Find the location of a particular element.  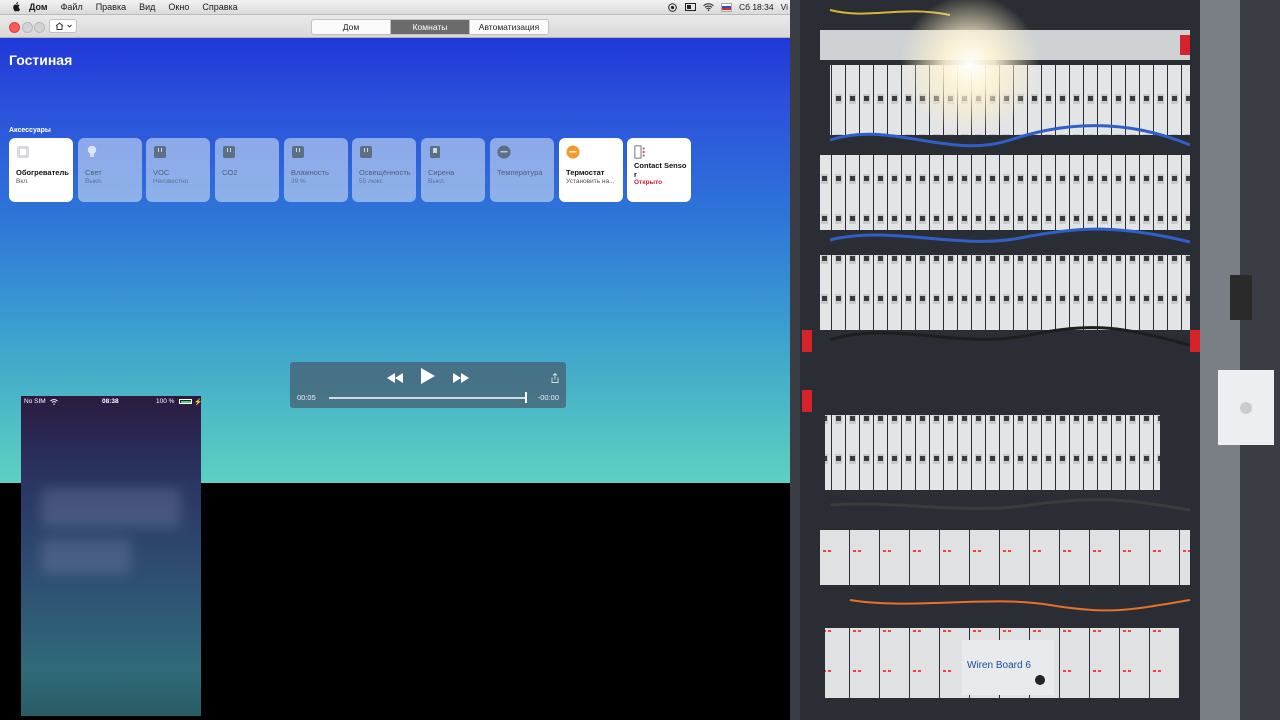

share-icon is located at coordinates (555, 377).